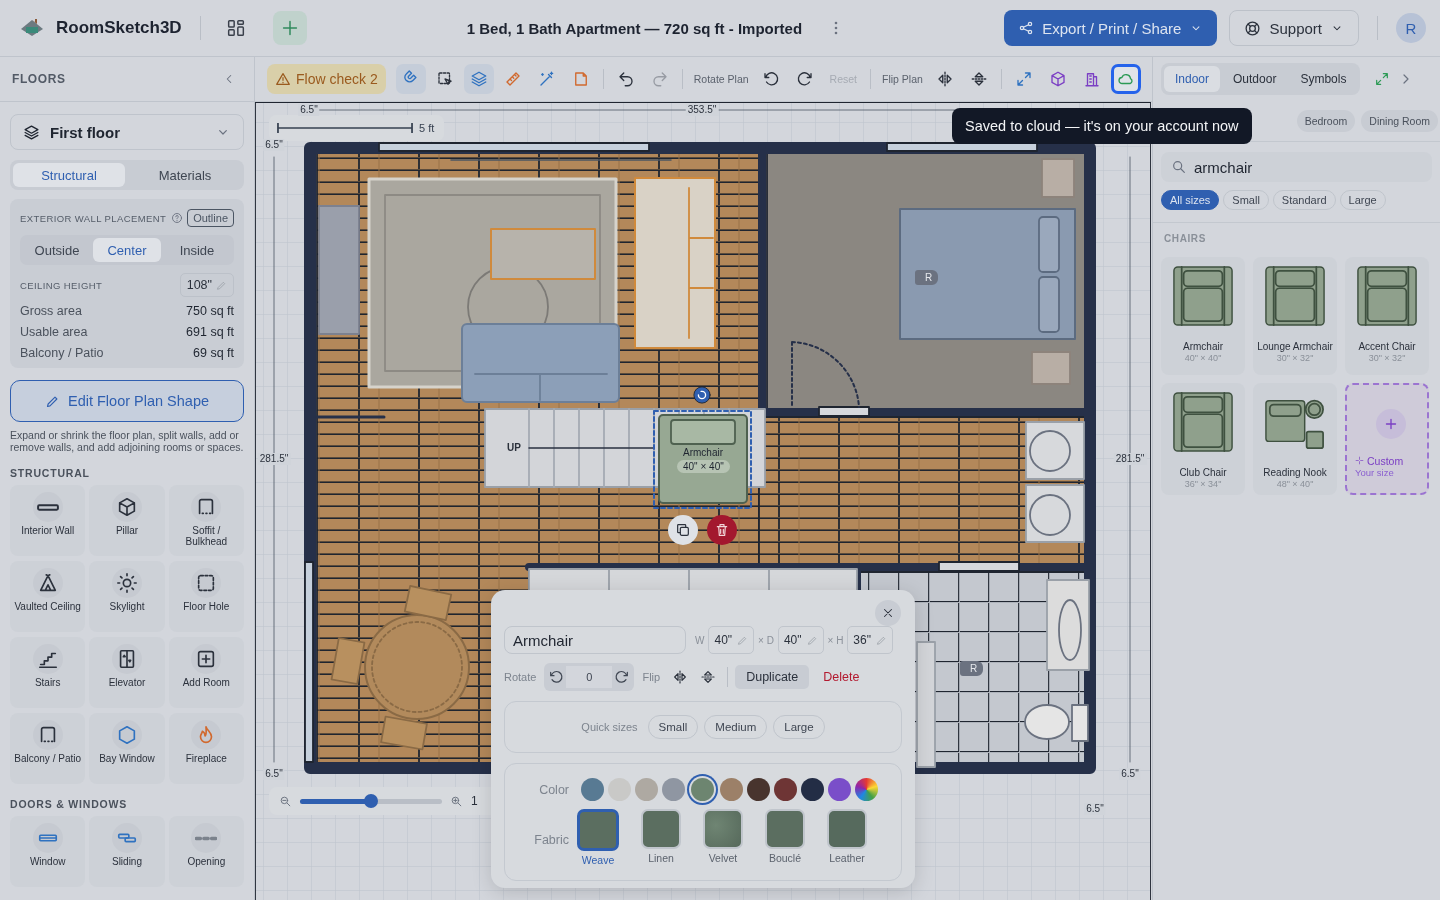 The width and height of the screenshot is (1440, 900). I want to click on search-field: armchair, so click(1296, 167).